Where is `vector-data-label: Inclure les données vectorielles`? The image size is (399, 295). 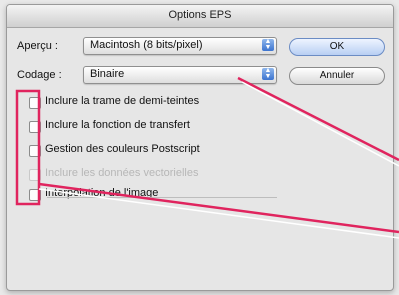 vector-data-label: Inclure les données vectorielles is located at coordinates (122, 173).